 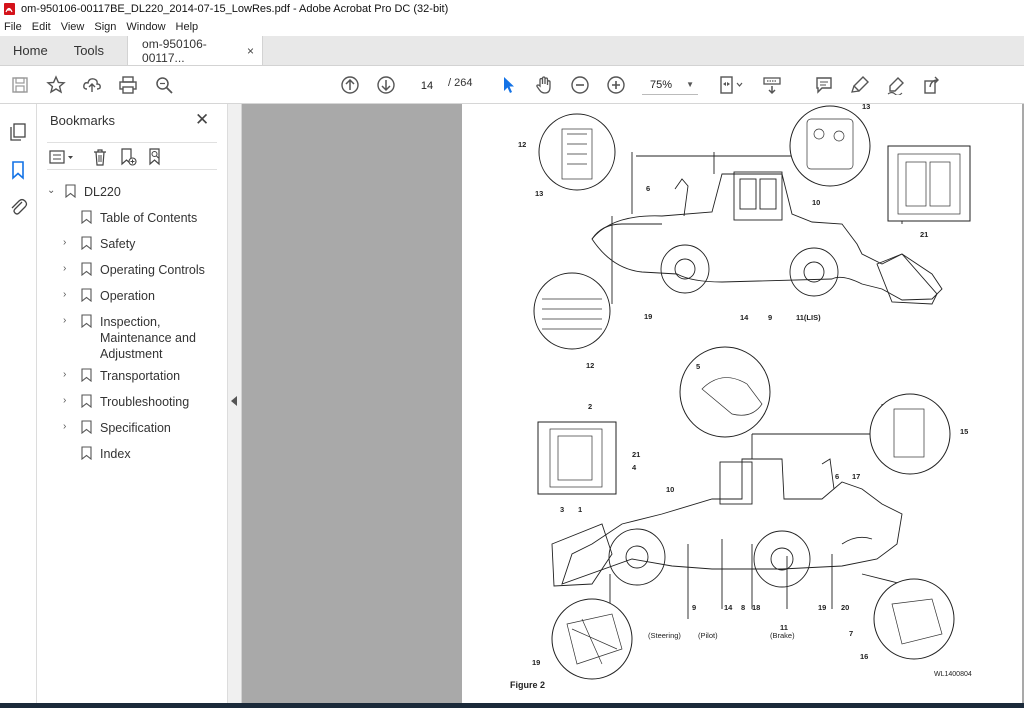 What do you see at coordinates (18, 206) in the screenshot?
I see `attachments-icon` at bounding box center [18, 206].